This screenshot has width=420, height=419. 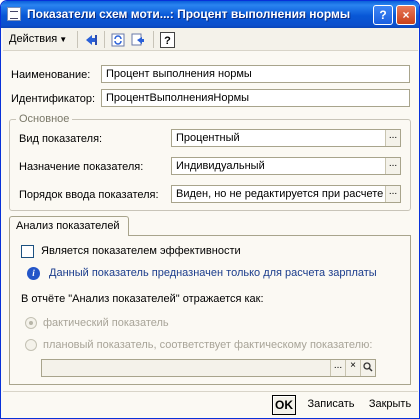 What do you see at coordinates (390, 405) in the screenshot?
I see `close-button: Закрыть` at bounding box center [390, 405].